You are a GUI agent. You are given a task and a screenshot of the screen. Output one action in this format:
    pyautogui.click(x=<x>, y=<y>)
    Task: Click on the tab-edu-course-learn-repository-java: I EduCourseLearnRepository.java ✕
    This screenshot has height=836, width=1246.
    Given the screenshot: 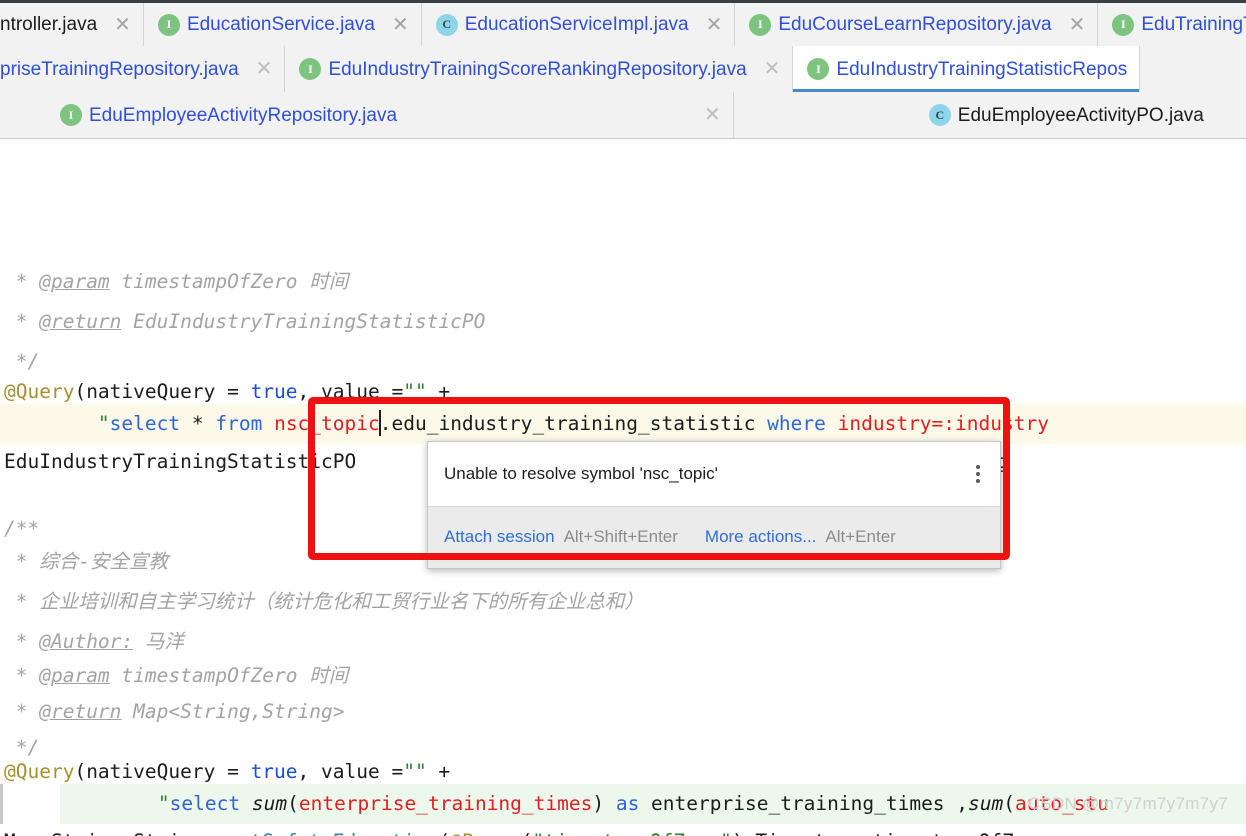 What is the action you would take?
    pyautogui.click(x=917, y=24)
    